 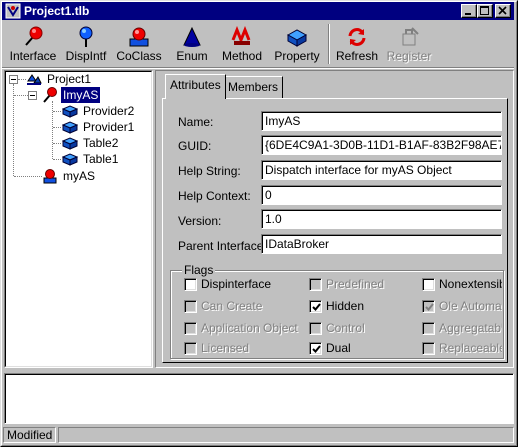 What do you see at coordinates (34, 79) in the screenshot?
I see `project-icon` at bounding box center [34, 79].